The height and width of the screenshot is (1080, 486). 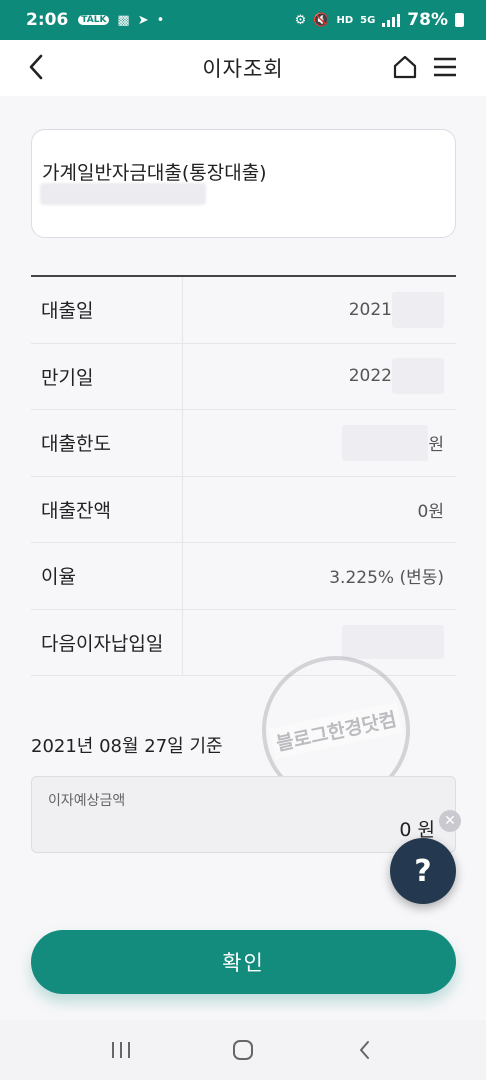 I want to click on row-label: 다음이자납입일, so click(x=107, y=642).